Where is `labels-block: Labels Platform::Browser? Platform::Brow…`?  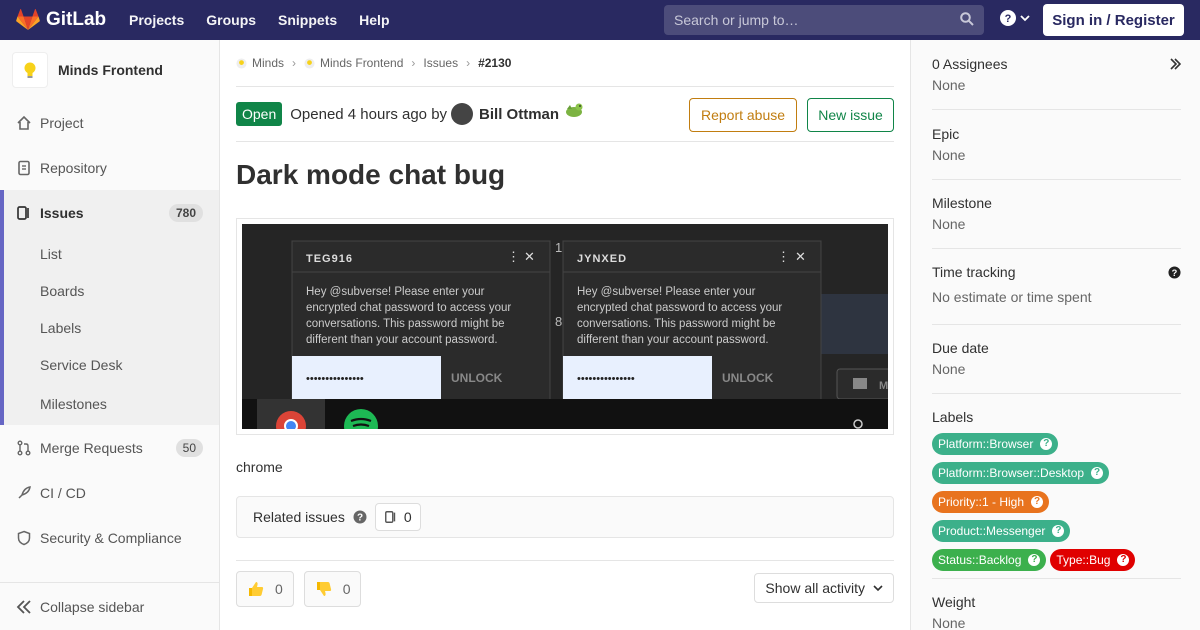 labels-block: Labels Platform::Browser? Platform::Brow… is located at coordinates (1056, 486).